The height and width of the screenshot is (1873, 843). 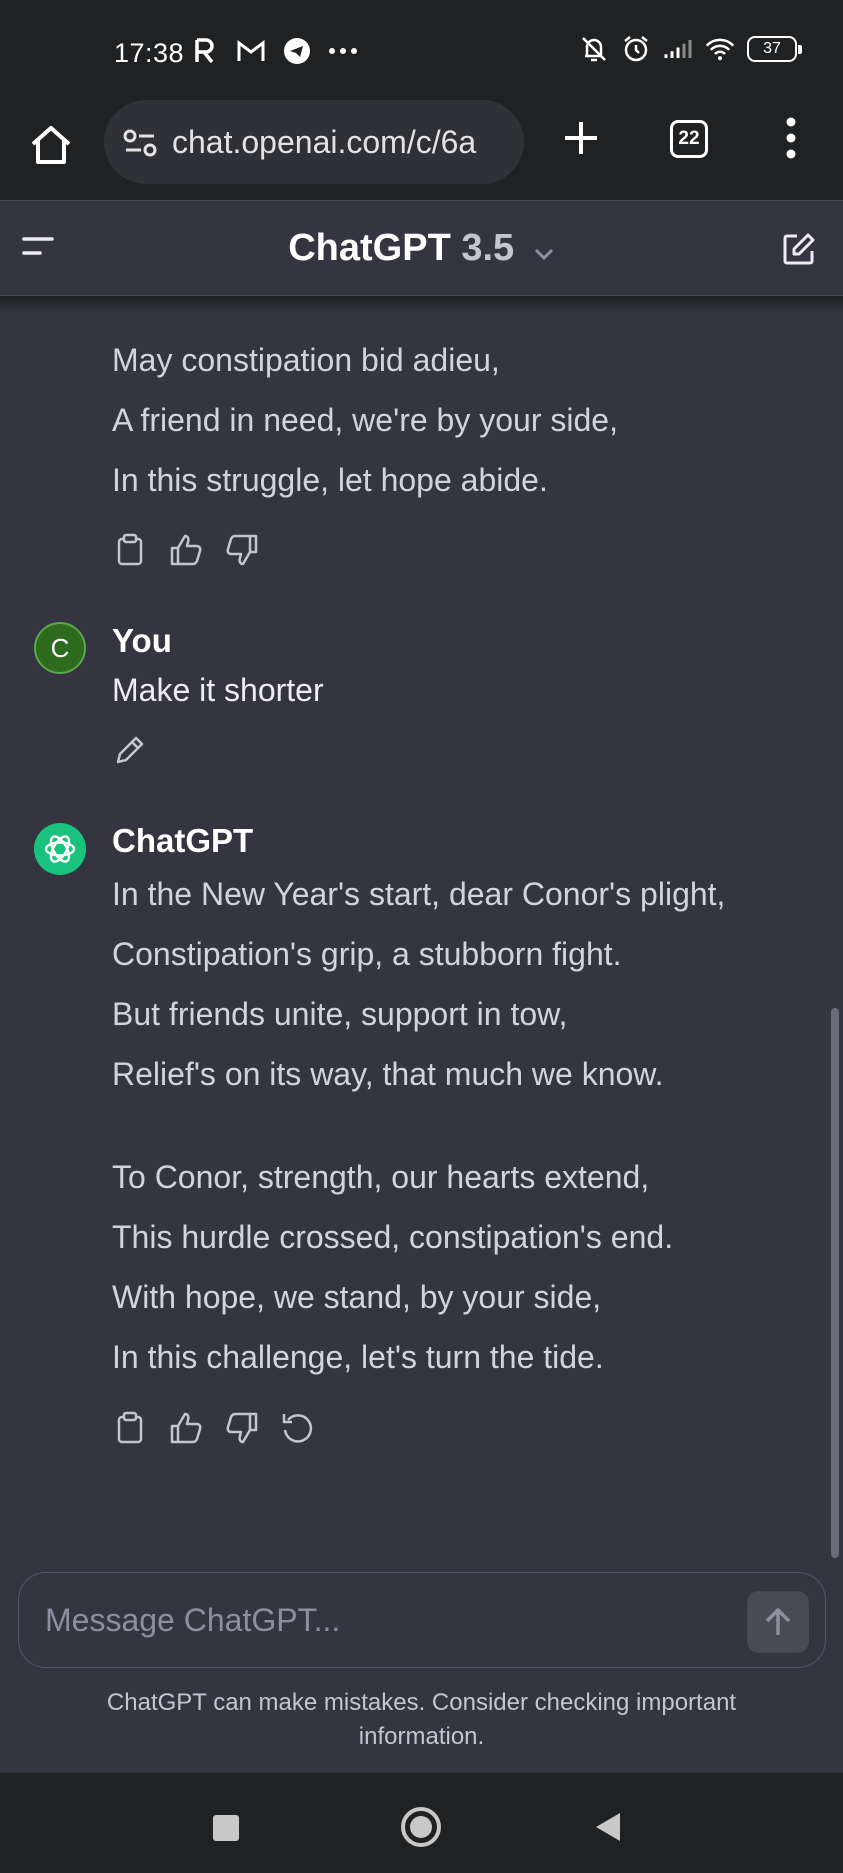 I want to click on poem-line: A friend in need, we're by your side,, so click(x=365, y=420).